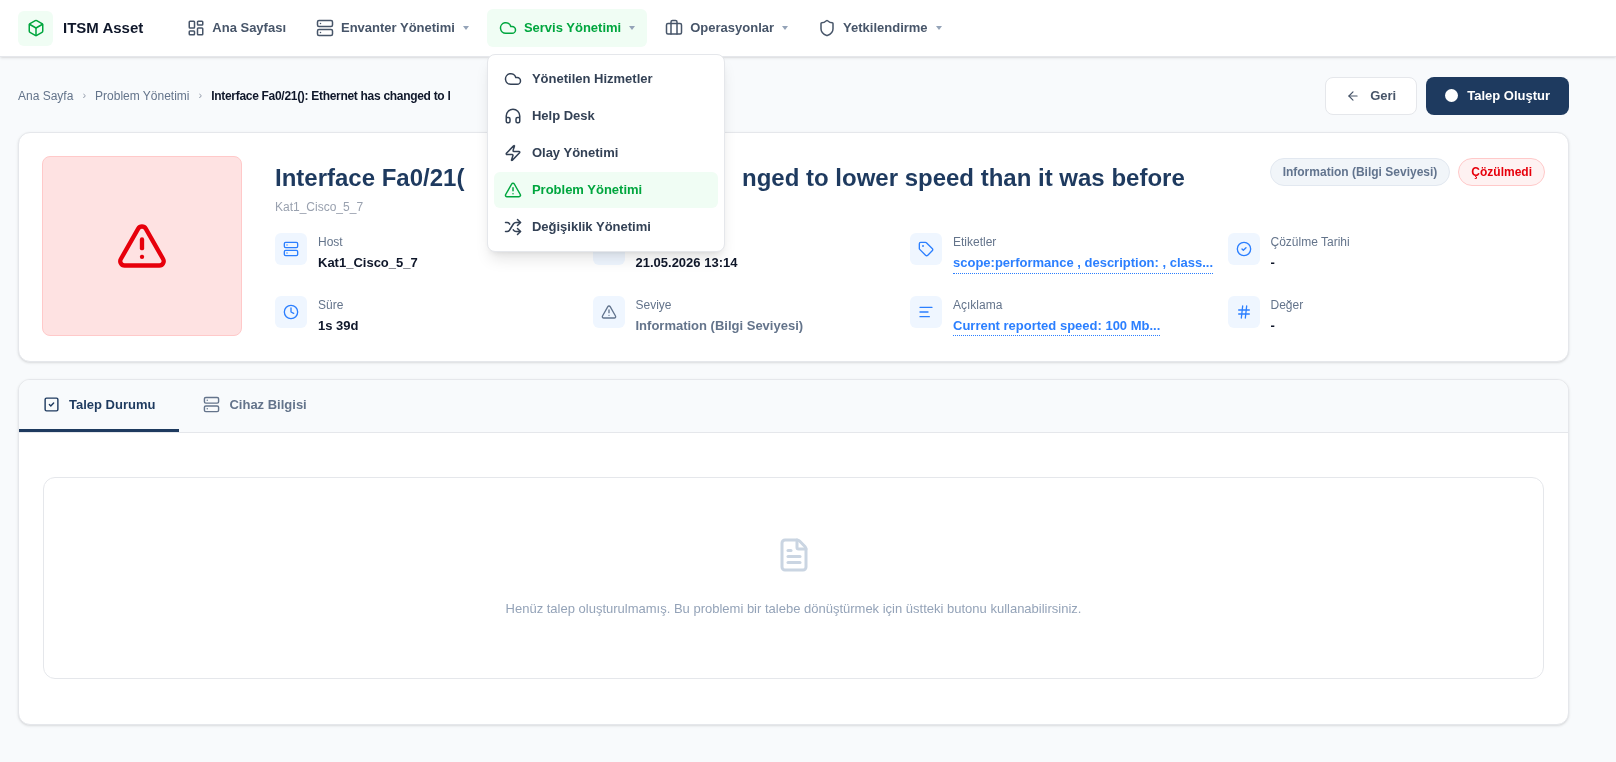 The image size is (1616, 762). I want to click on arrow-left-icon, so click(1353, 95).